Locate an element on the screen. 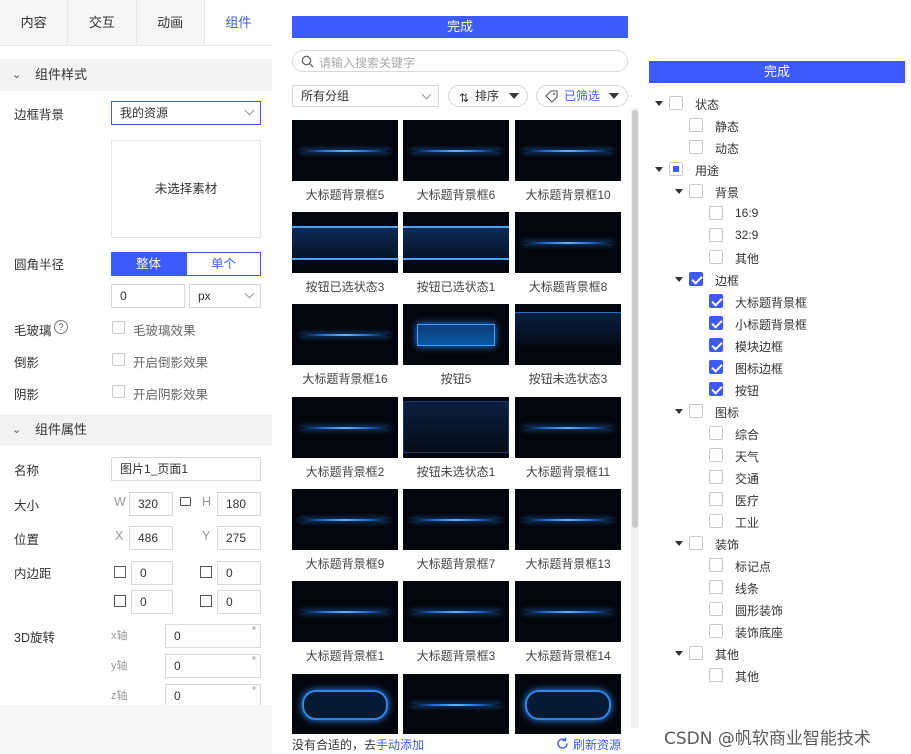 This screenshot has height=754, width=911. tree-checkbox-big_title is located at coordinates (716, 301).